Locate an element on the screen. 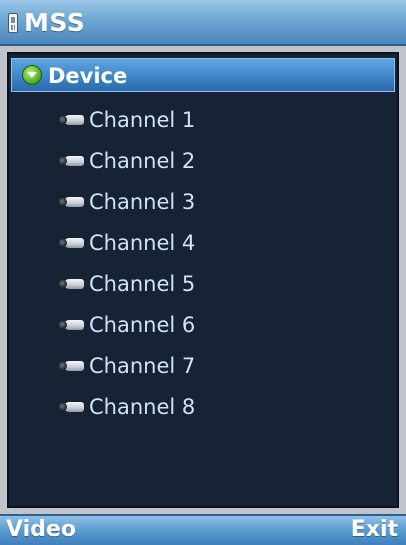 The image size is (406, 545). expand-icon is located at coordinates (32, 75).